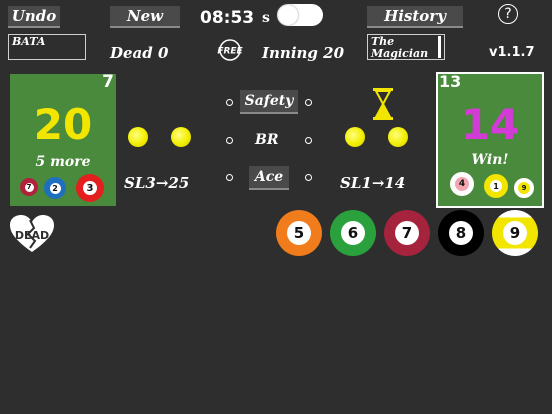 This screenshot has width=552, height=414. Describe the element at coordinates (496, 186) in the screenshot. I see `player2-ball: 1` at that location.